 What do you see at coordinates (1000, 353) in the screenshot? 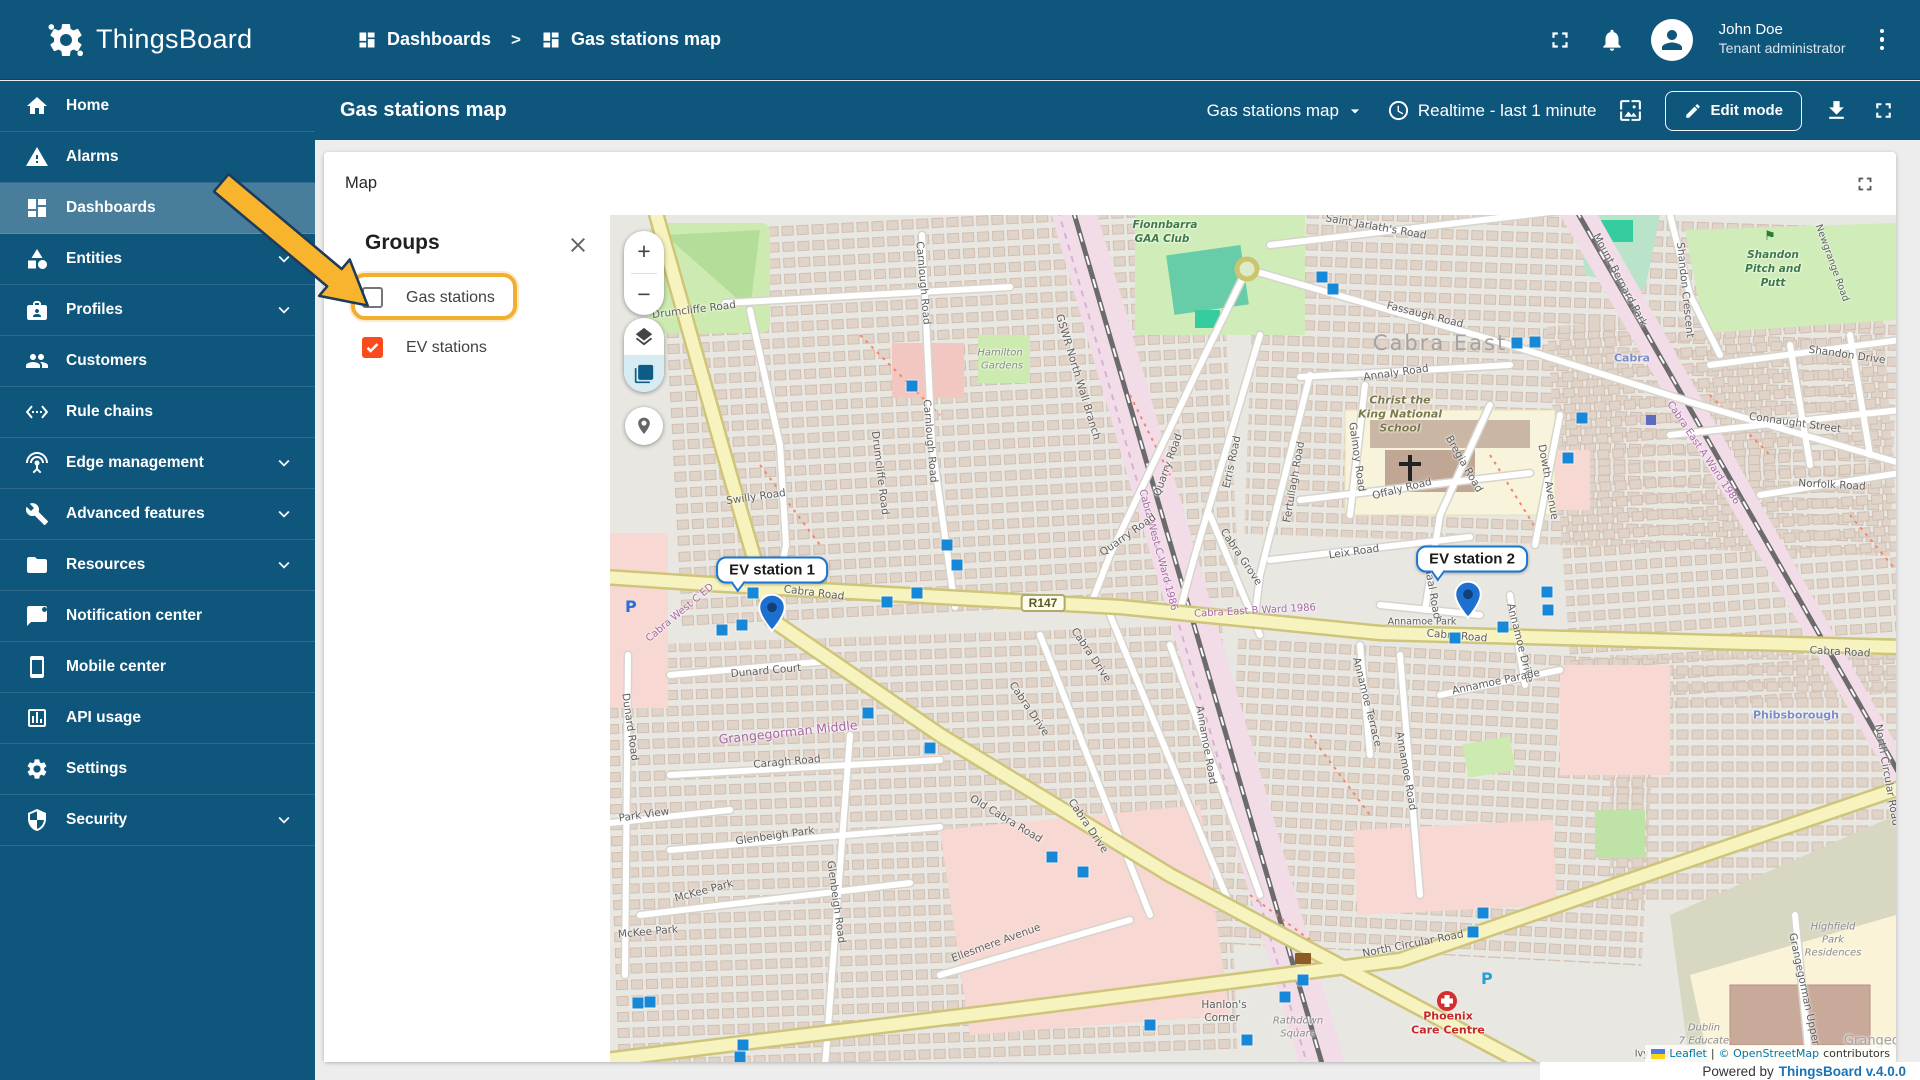
I see `map-label: Hamilton` at bounding box center [1000, 353].